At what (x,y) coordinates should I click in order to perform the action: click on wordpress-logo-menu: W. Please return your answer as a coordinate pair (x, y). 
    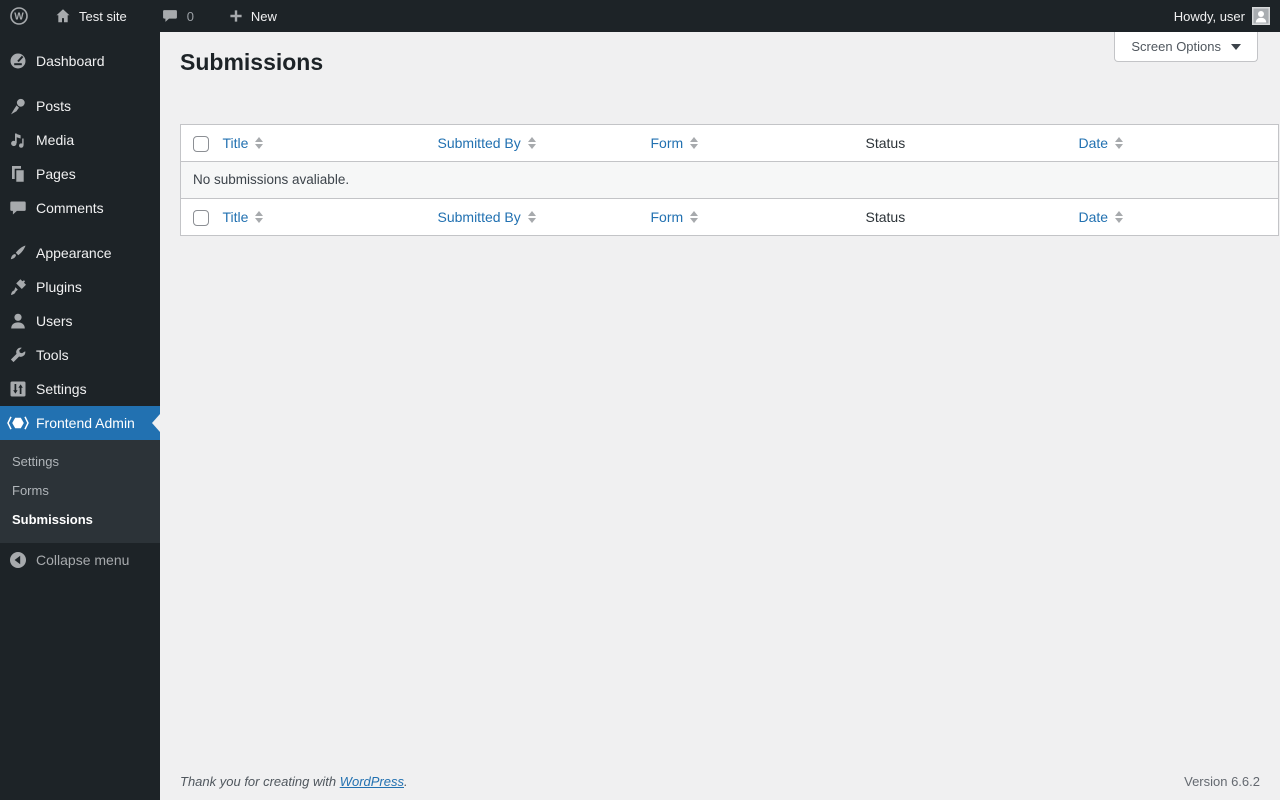
    Looking at the image, I should click on (19, 16).